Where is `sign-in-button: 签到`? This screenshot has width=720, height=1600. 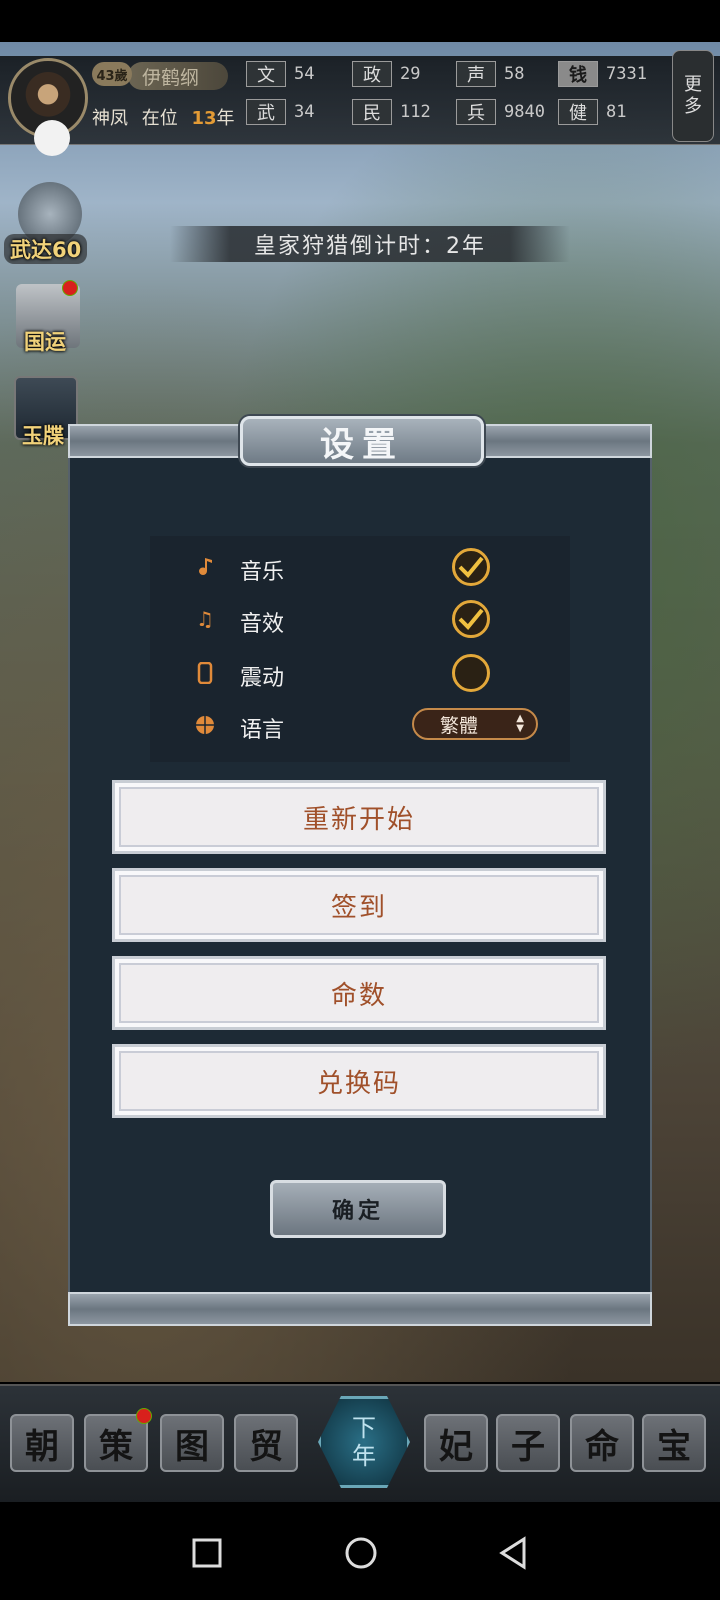
sign-in-button: 签到 is located at coordinates (359, 905).